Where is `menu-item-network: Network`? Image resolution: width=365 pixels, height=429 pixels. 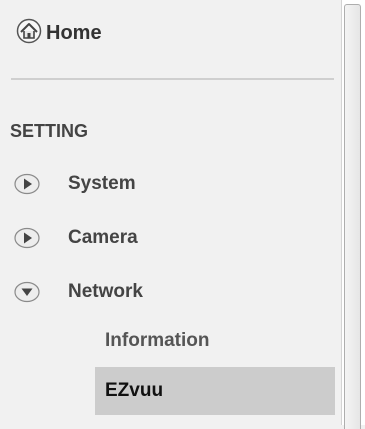 menu-item-network: Network is located at coordinates (78, 292).